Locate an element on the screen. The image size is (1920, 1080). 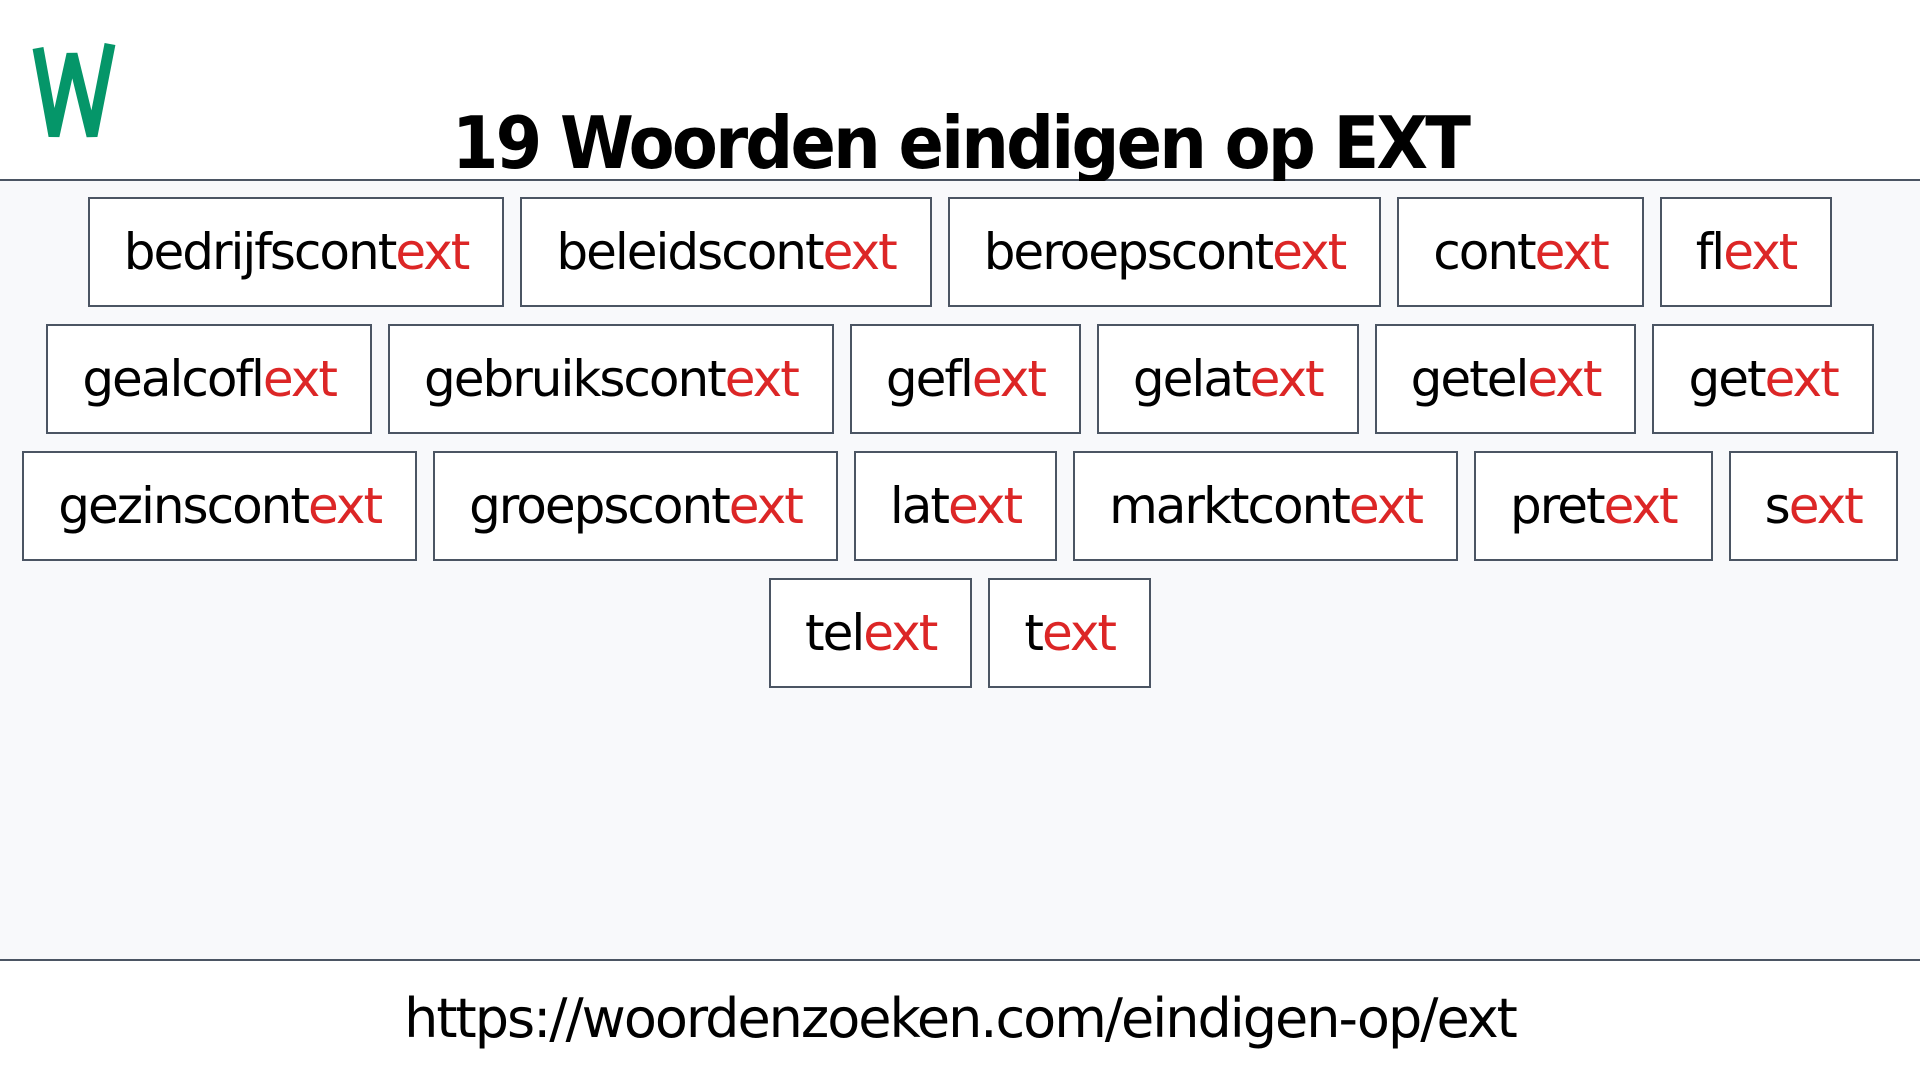
word-card: beleidscont ext is located at coordinates (726, 252).